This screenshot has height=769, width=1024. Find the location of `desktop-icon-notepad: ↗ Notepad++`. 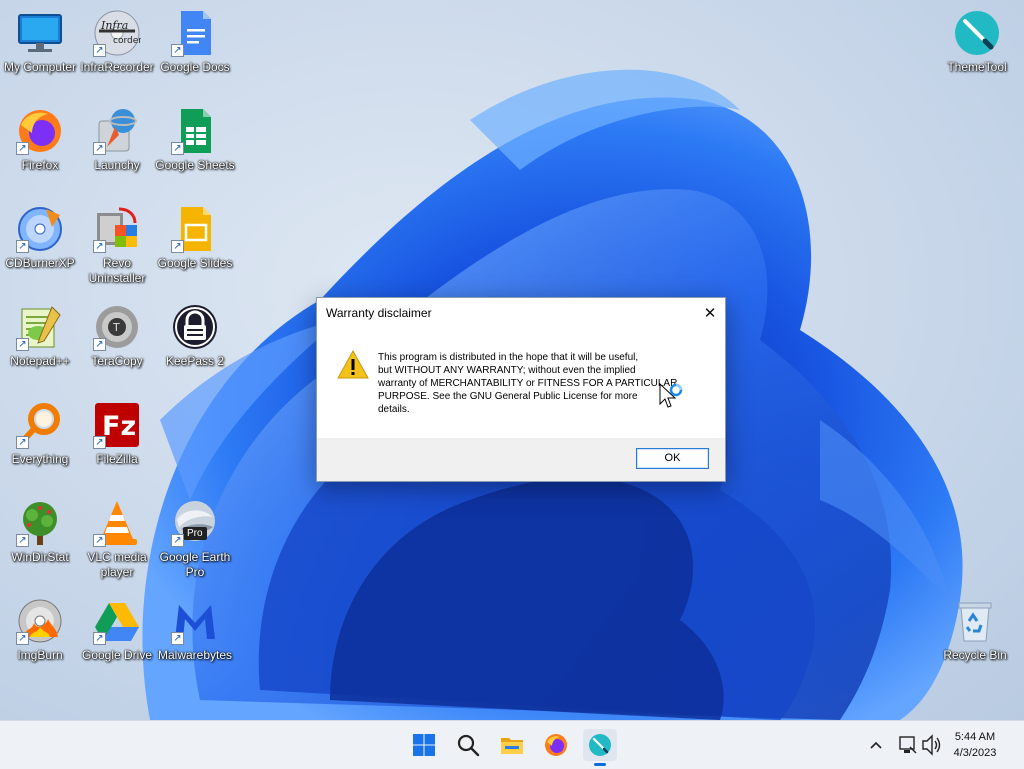

desktop-icon-notepad: ↗ Notepad++ is located at coordinates (40, 343).